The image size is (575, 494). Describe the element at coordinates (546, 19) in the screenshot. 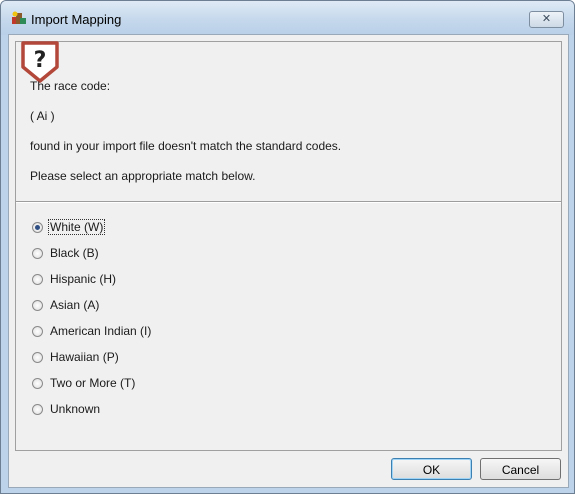

I see `close-icon: ✕` at that location.